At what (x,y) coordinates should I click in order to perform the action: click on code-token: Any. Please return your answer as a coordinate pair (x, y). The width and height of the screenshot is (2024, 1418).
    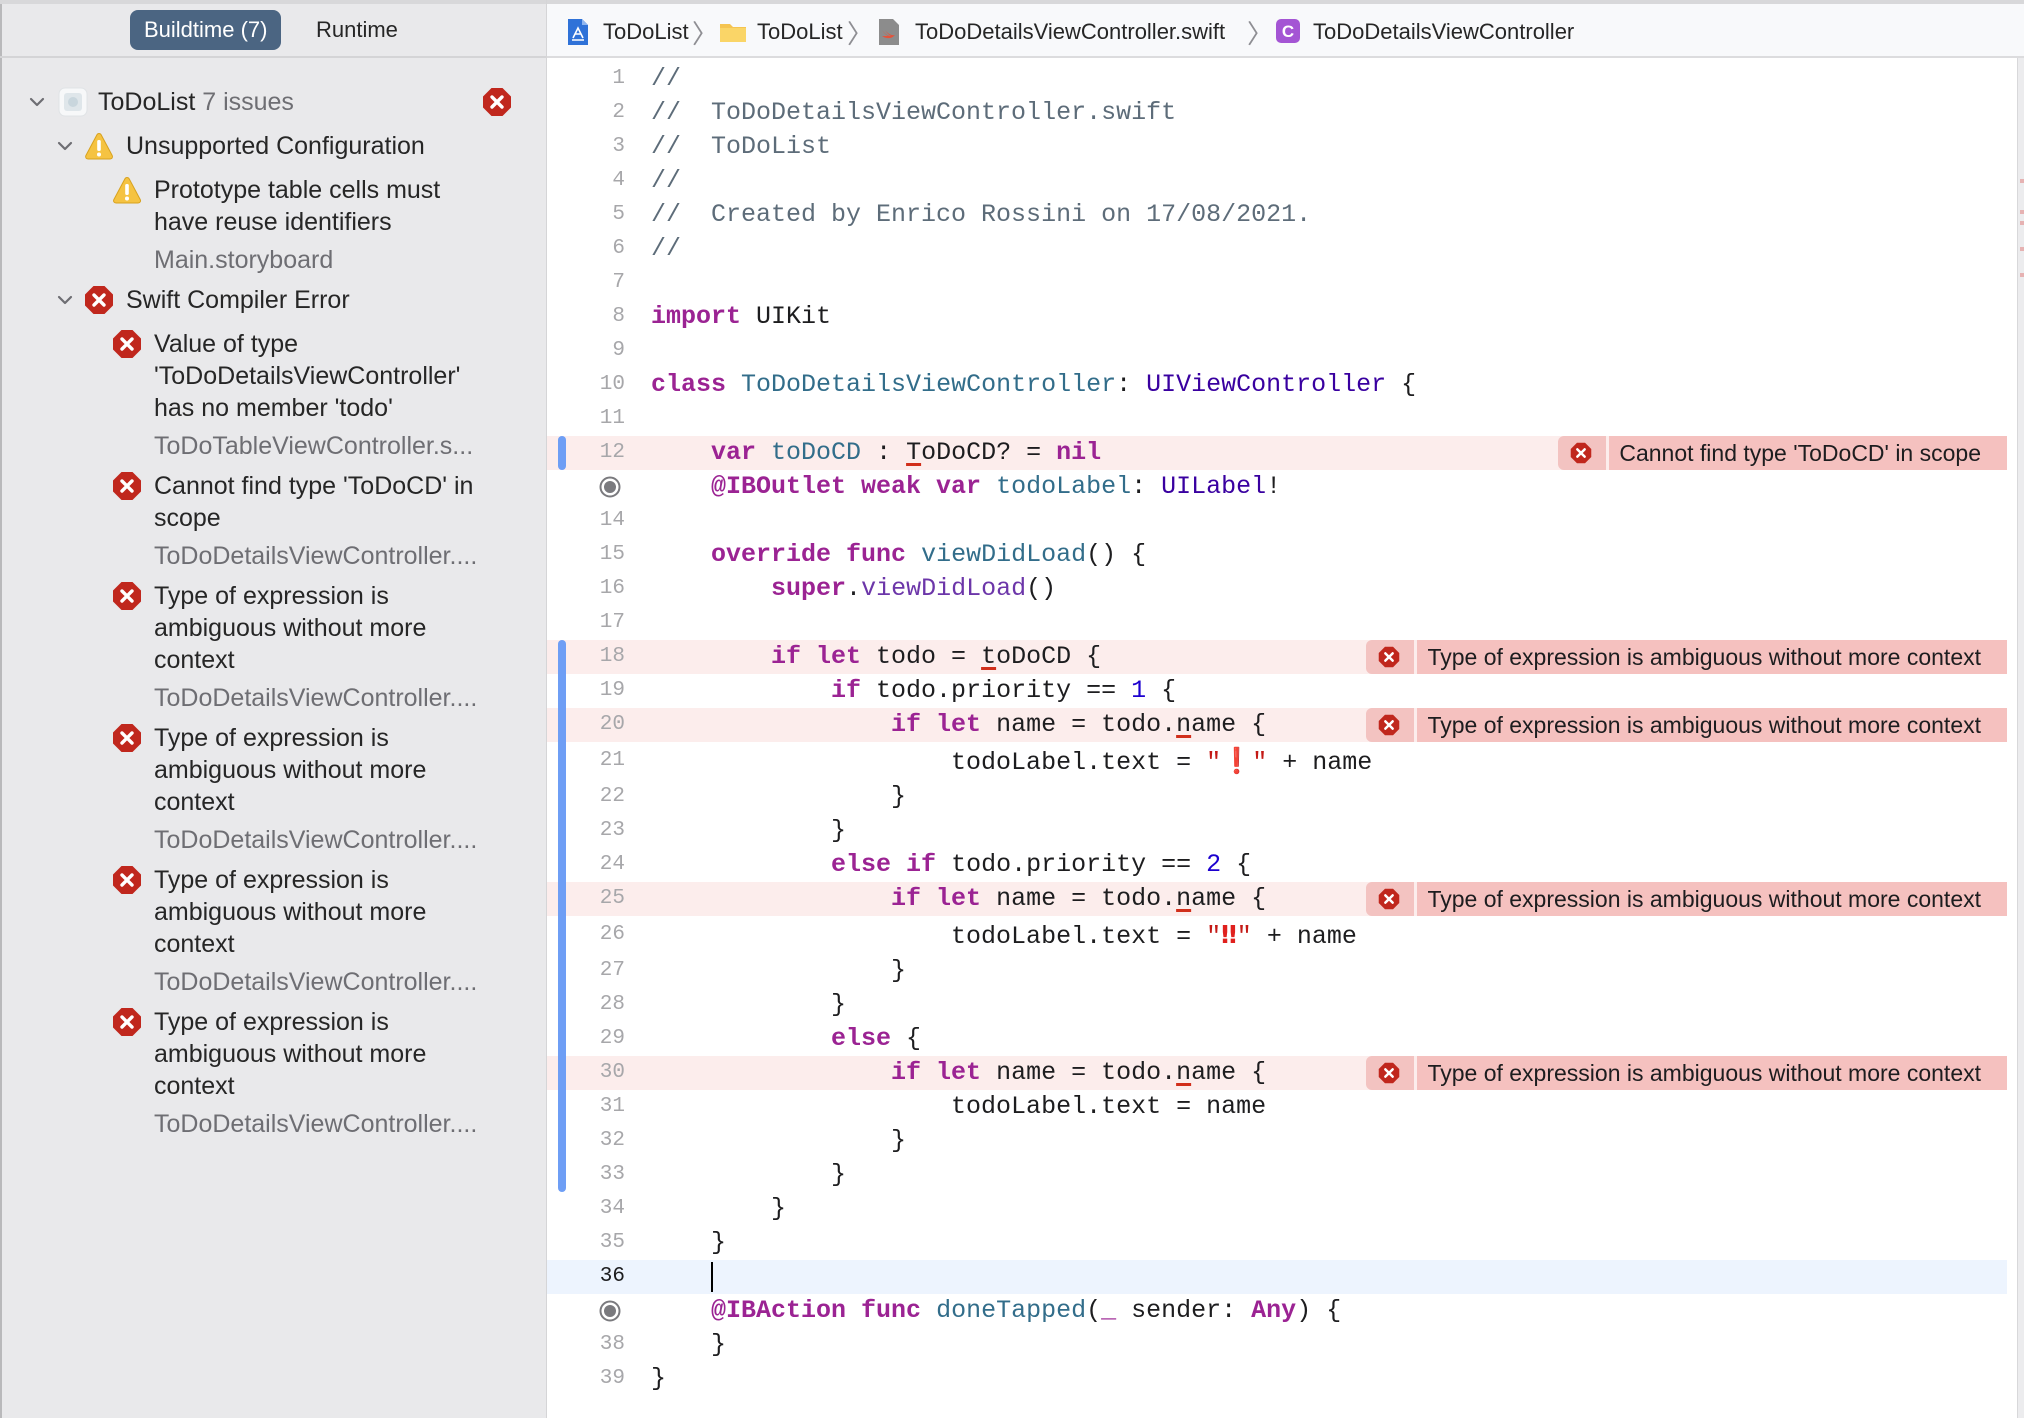
    Looking at the image, I should click on (1274, 1310).